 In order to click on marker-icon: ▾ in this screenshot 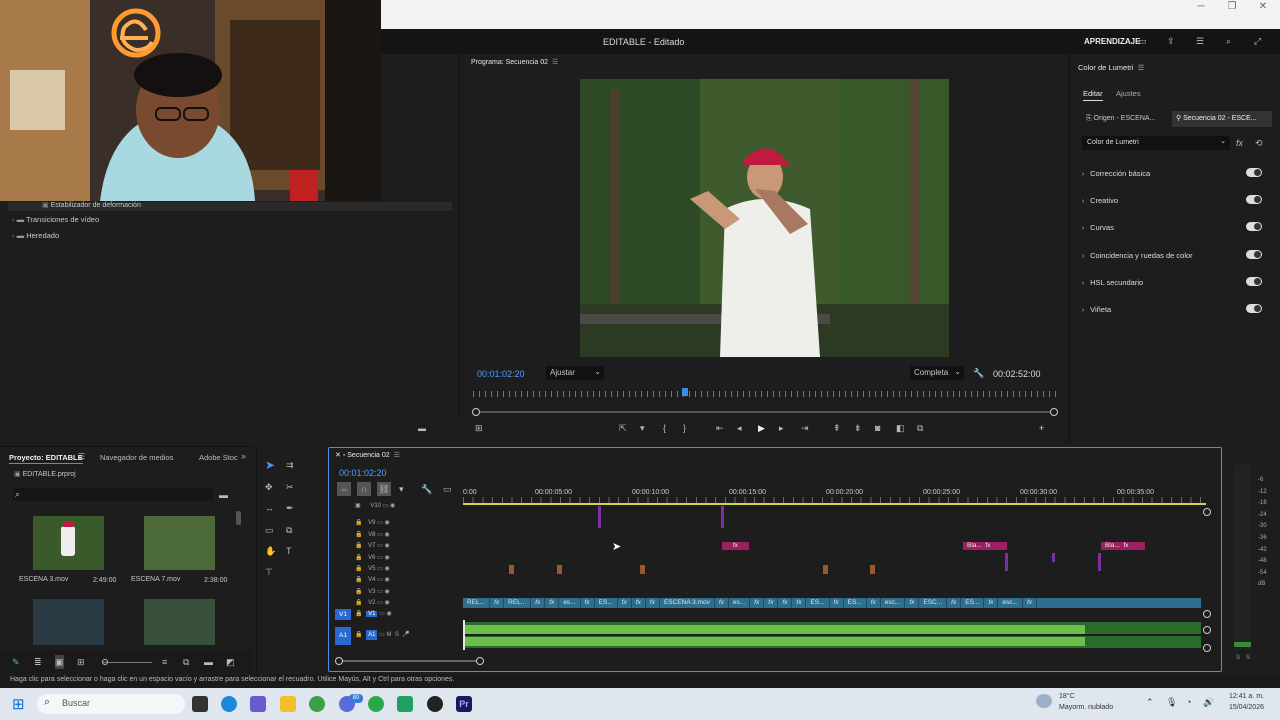, I will do `click(642, 428)`.